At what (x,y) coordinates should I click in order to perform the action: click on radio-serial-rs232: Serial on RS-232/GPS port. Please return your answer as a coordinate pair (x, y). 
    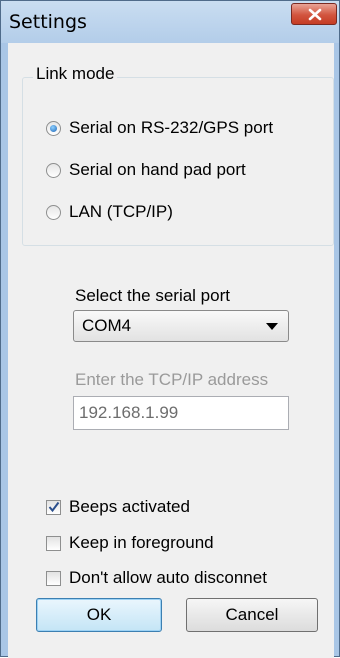
    Looking at the image, I should click on (159, 128).